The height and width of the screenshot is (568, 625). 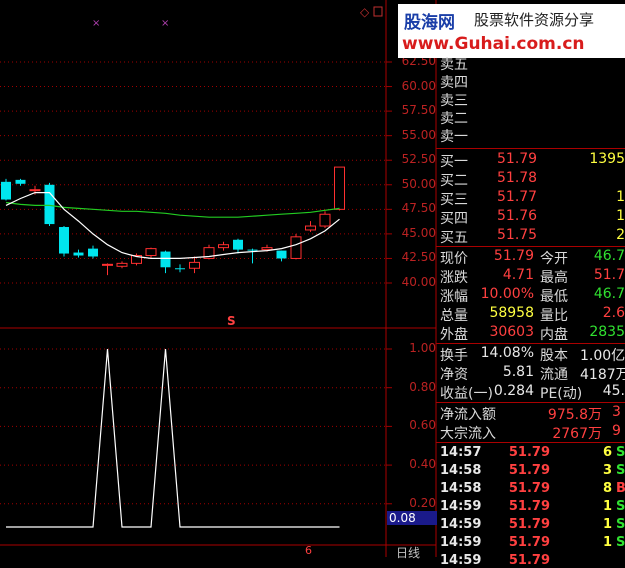 What do you see at coordinates (422, 464) in the screenshot?
I see `indicator-tick-label: 0.40` at bounding box center [422, 464].